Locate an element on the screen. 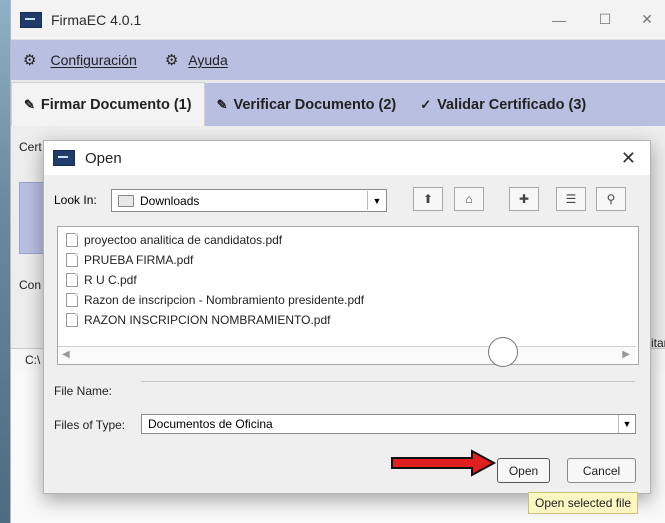 The height and width of the screenshot is (523, 665). file-name: RAZON INSCRIPCION NOMBRAMIENTO.pdf is located at coordinates (207, 320).